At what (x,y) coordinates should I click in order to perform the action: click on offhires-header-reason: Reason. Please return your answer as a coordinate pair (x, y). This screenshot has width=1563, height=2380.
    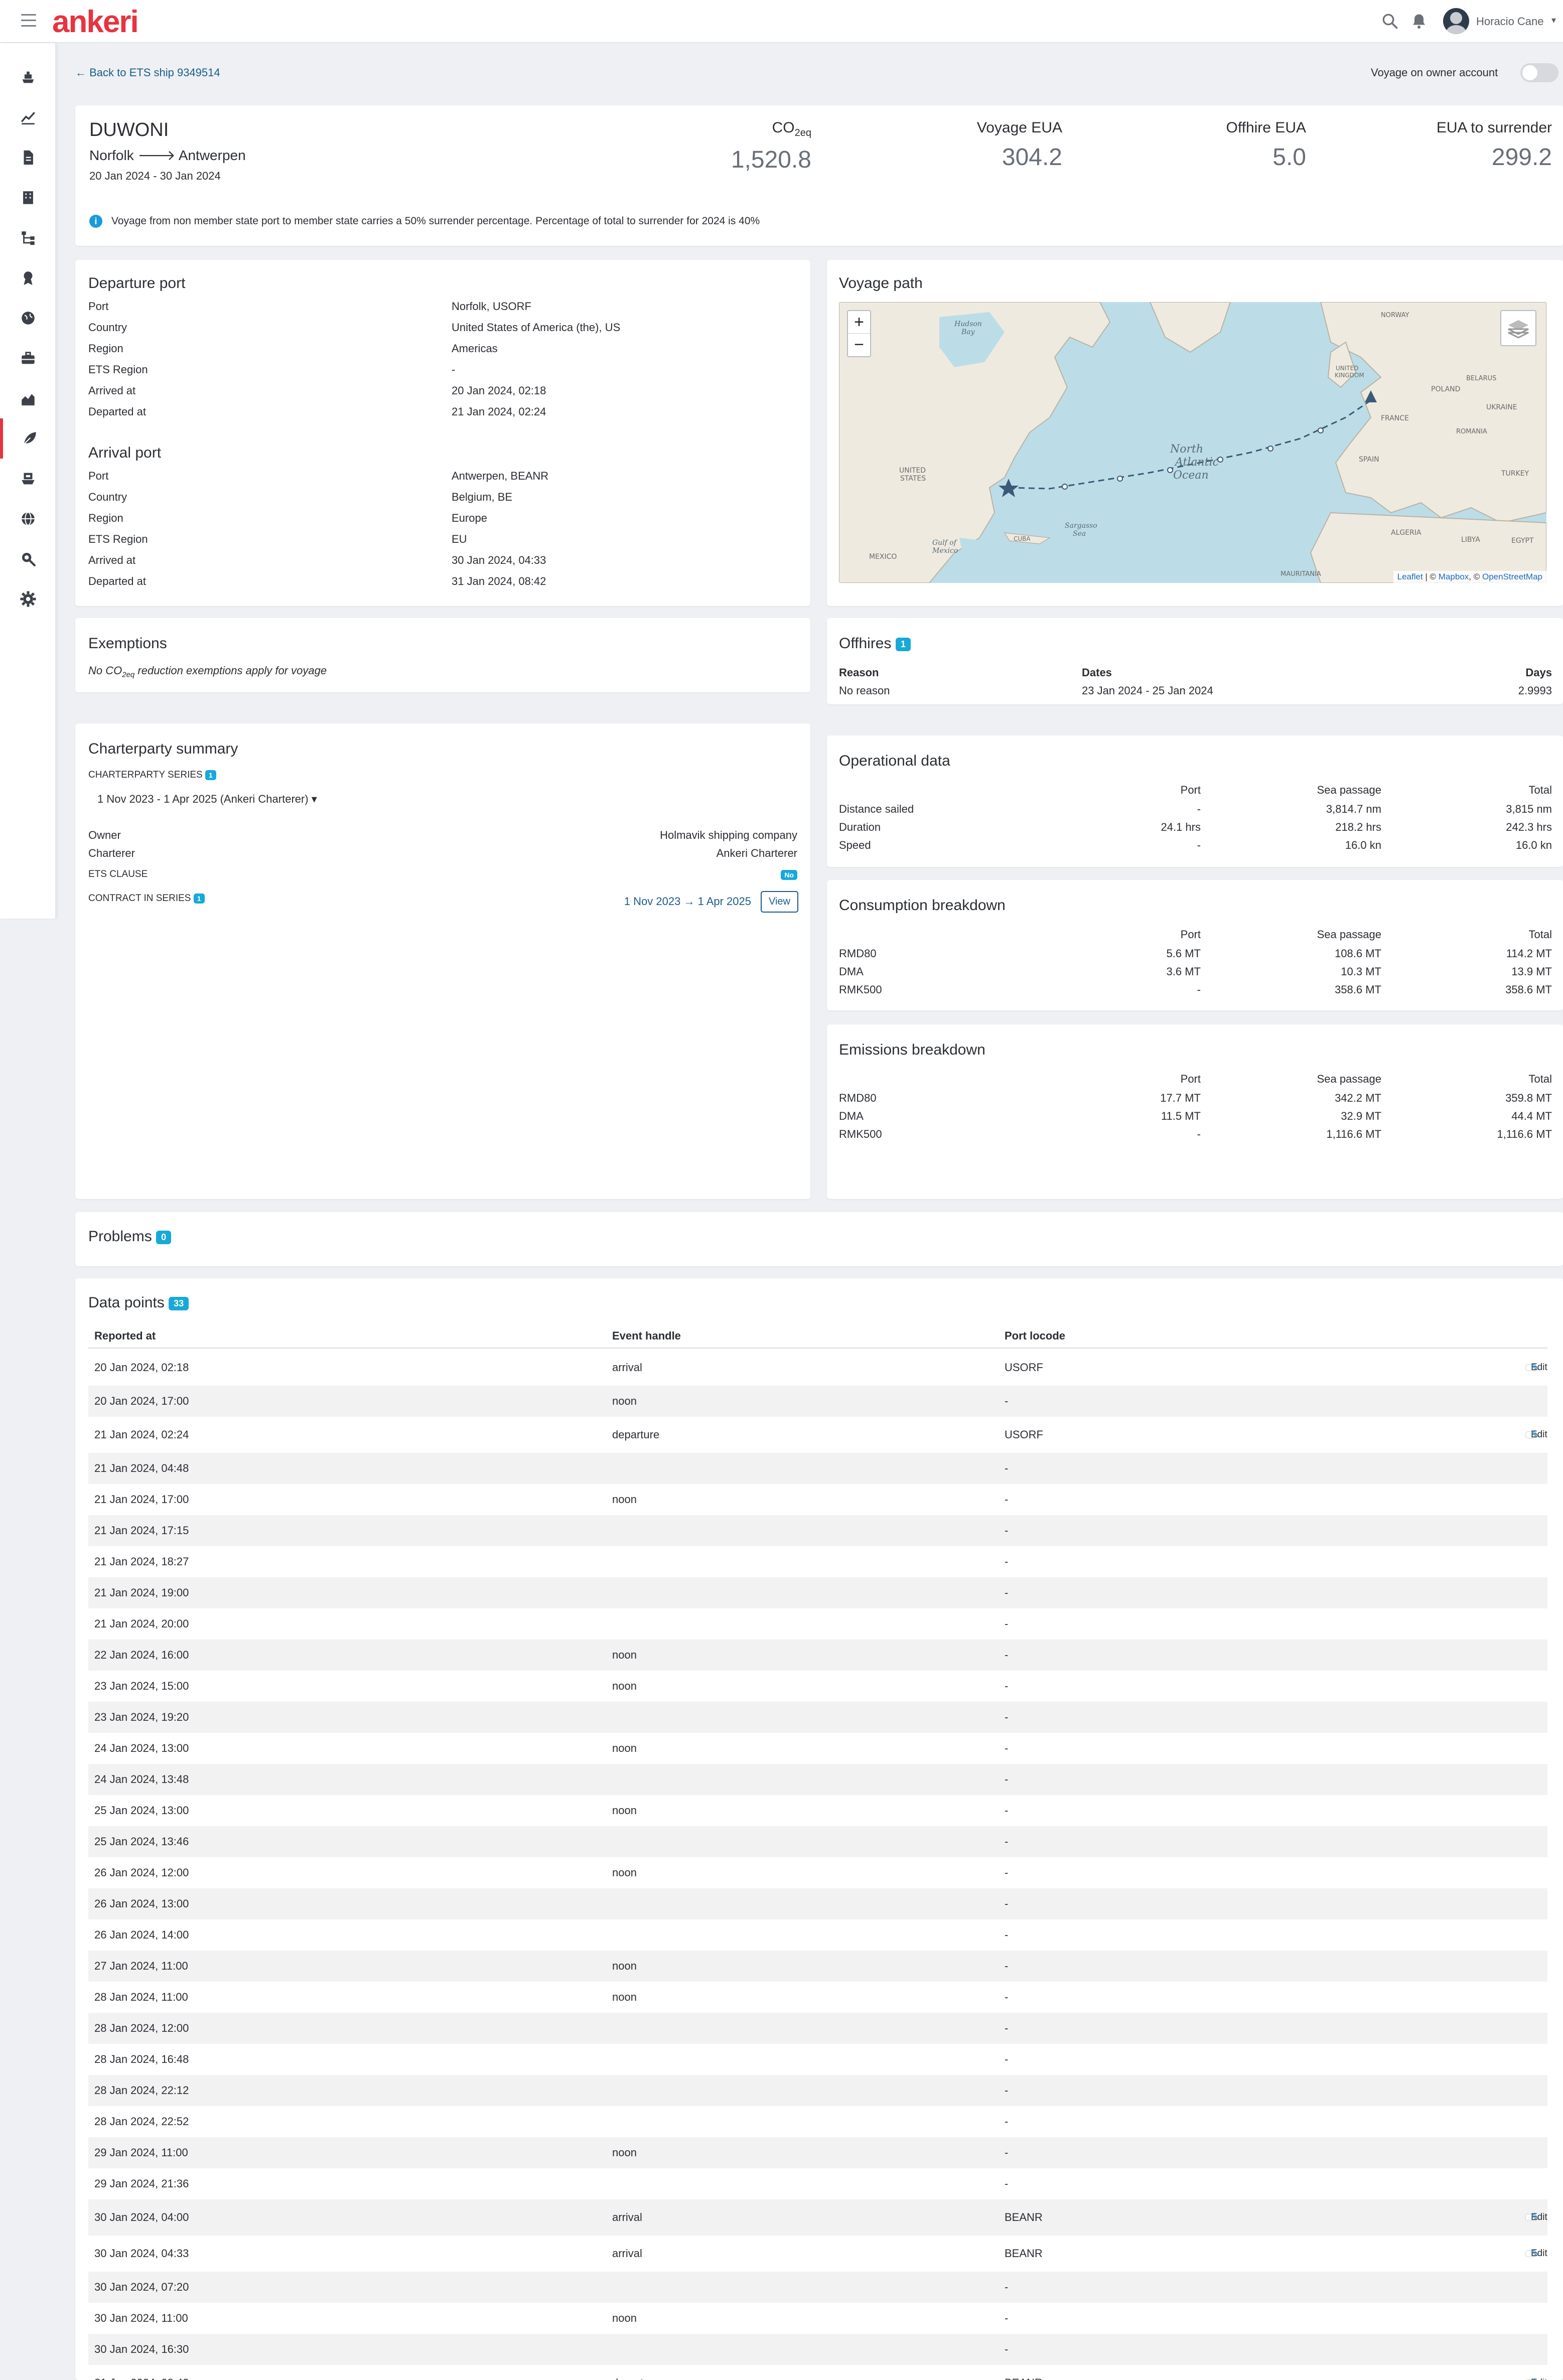
    Looking at the image, I should click on (859, 672).